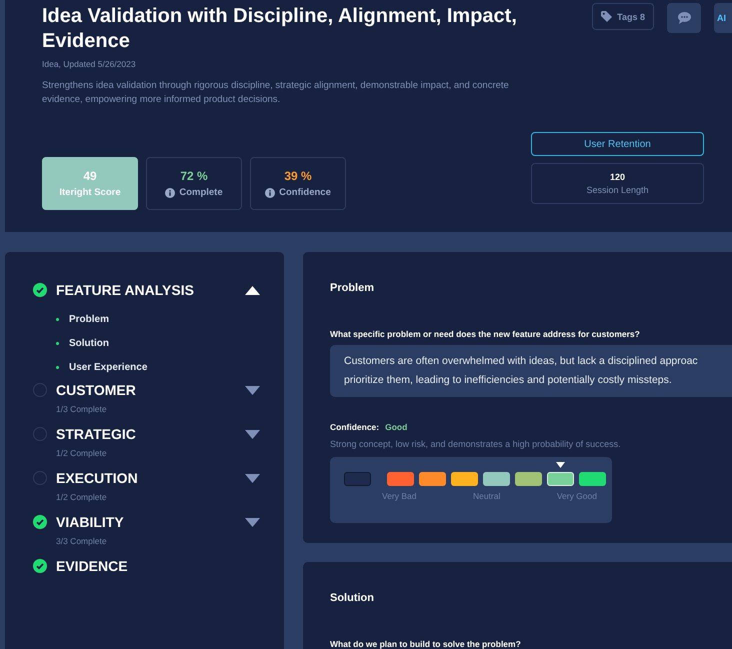  Describe the element at coordinates (618, 177) in the screenshot. I see `metric-value: 120` at that location.